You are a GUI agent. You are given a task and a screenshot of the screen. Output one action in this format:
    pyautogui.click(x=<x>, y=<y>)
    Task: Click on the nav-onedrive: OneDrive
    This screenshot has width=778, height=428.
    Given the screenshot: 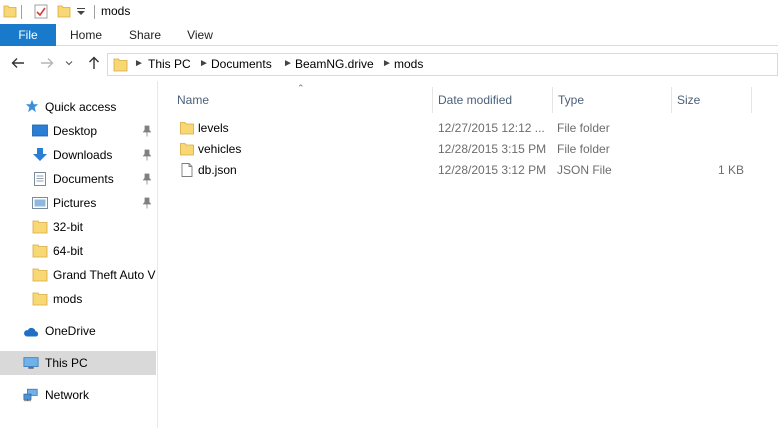 What is the action you would take?
    pyautogui.click(x=78, y=331)
    